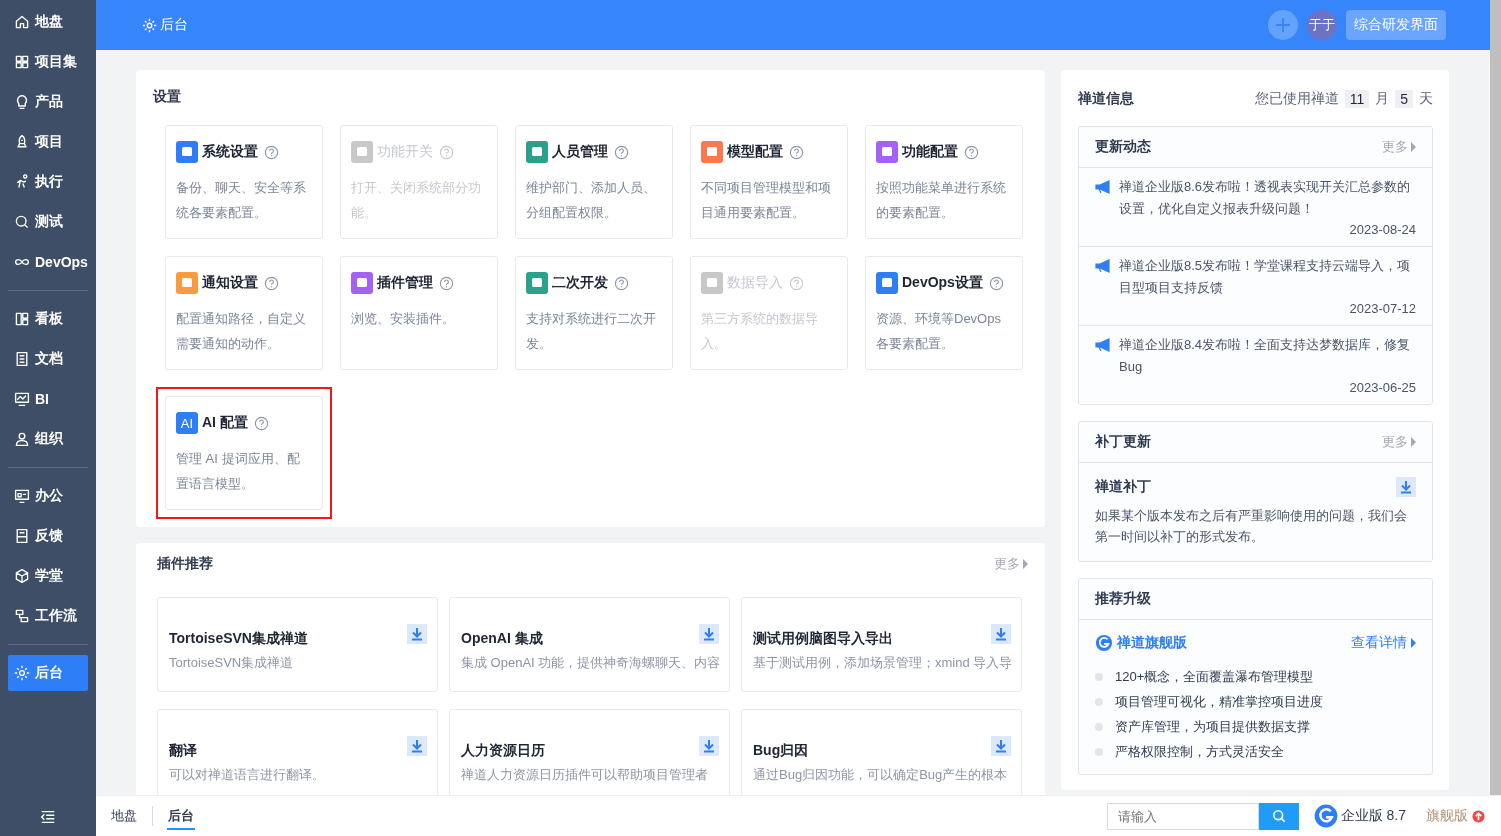 This screenshot has height=836, width=1501. Describe the element at coordinates (48, 359) in the screenshot. I see `sidebar-item: 文档` at that location.